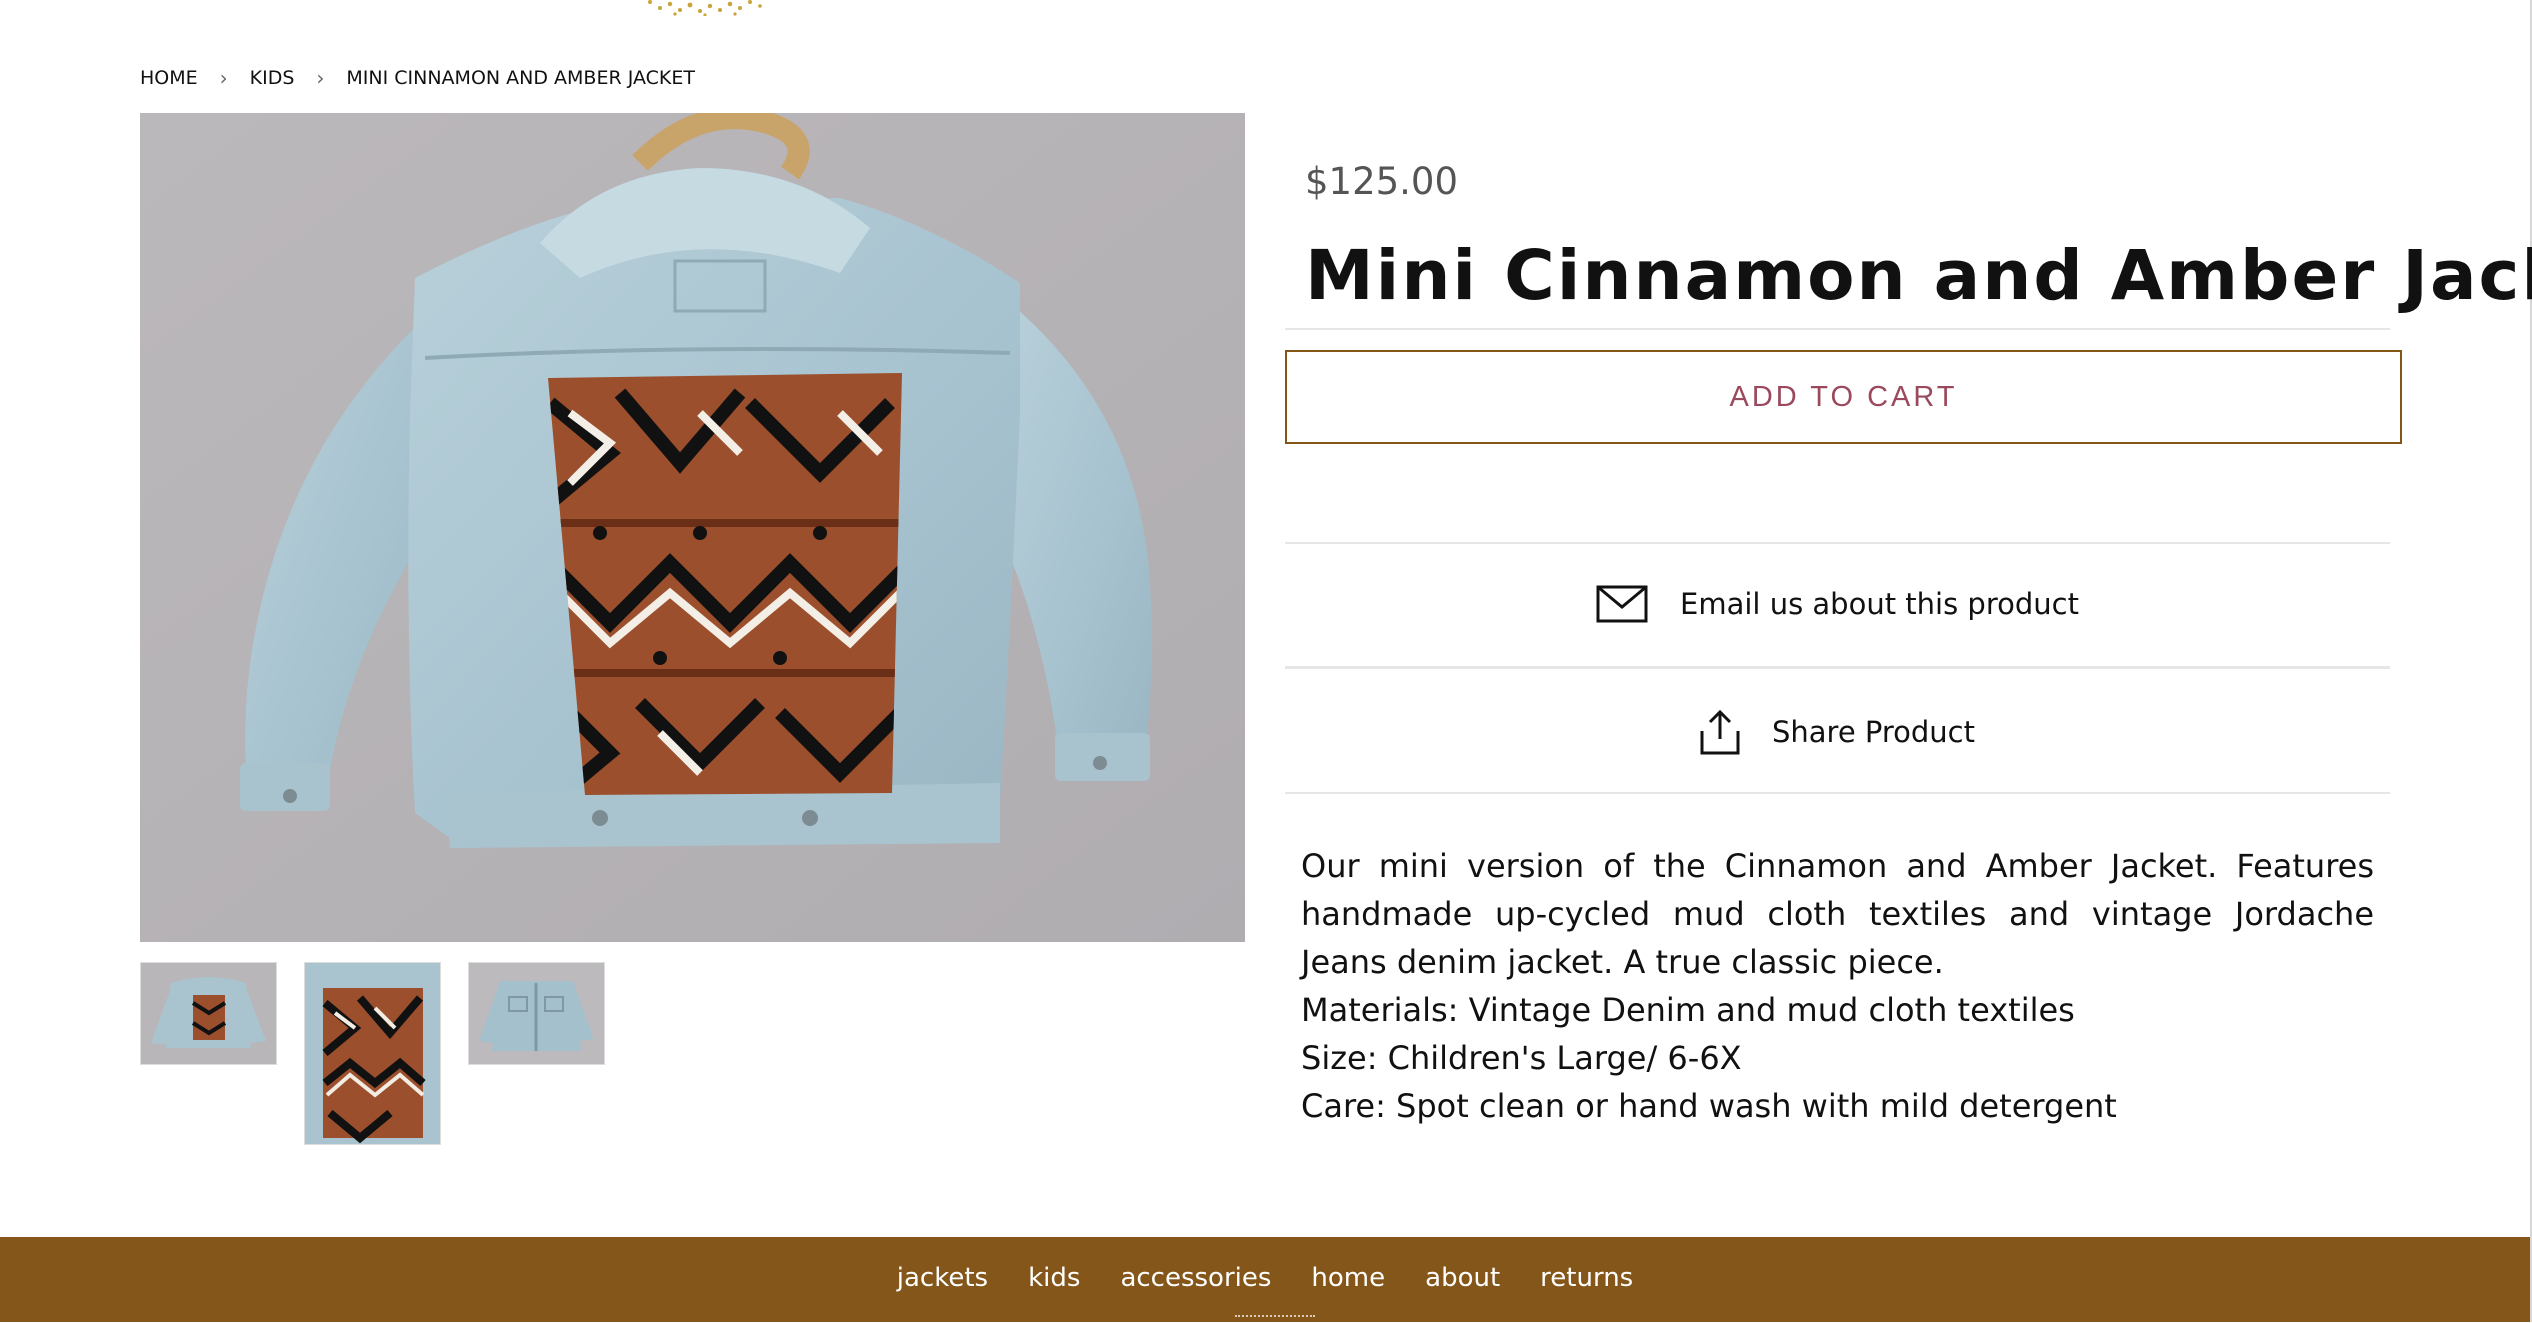  I want to click on product-price: $125.00, so click(1382, 181).